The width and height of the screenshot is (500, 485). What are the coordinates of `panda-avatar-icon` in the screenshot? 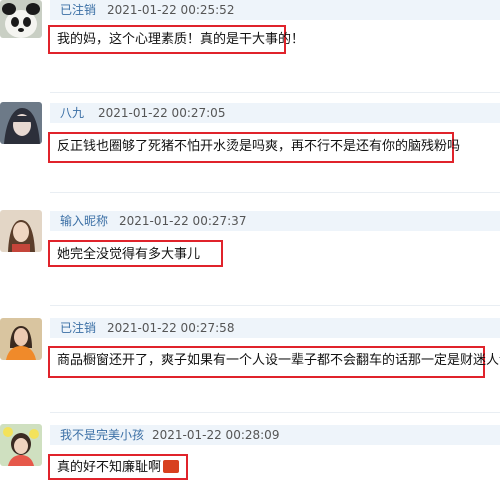 It's located at (21, 19).